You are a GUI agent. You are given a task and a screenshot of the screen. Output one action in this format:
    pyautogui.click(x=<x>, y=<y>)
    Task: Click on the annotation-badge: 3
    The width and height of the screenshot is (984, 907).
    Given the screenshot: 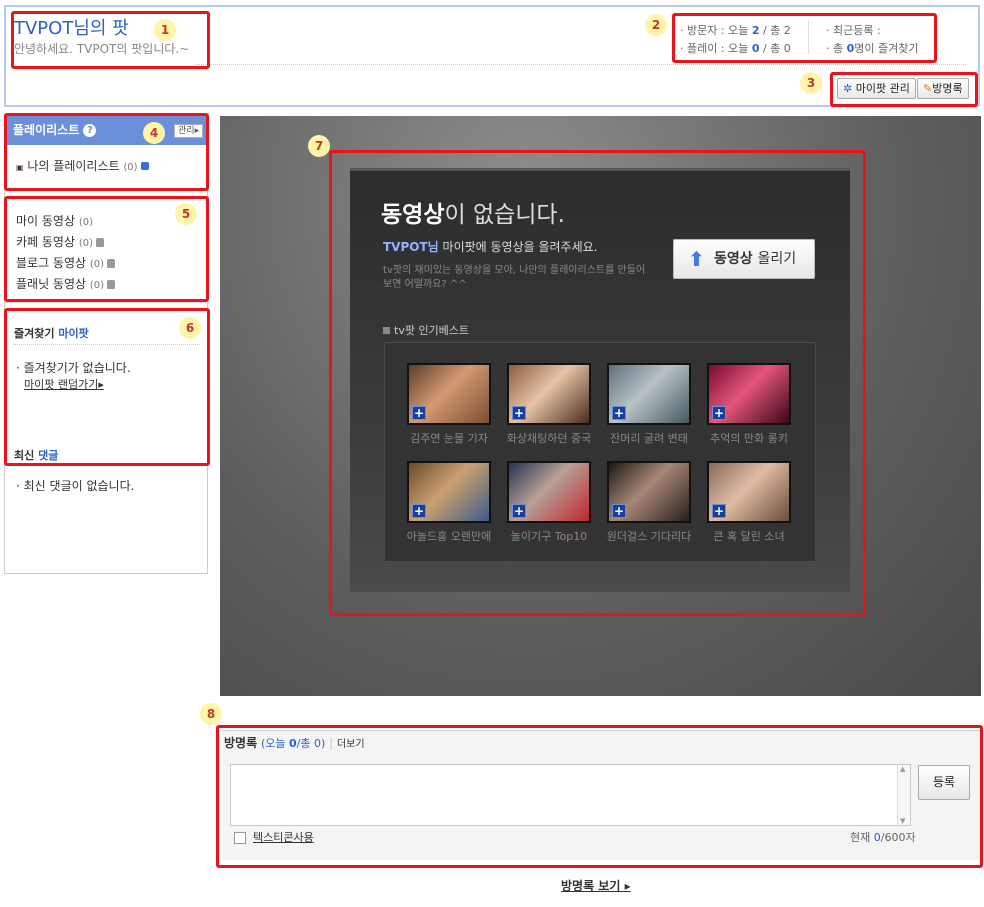 What is the action you would take?
    pyautogui.click(x=811, y=83)
    